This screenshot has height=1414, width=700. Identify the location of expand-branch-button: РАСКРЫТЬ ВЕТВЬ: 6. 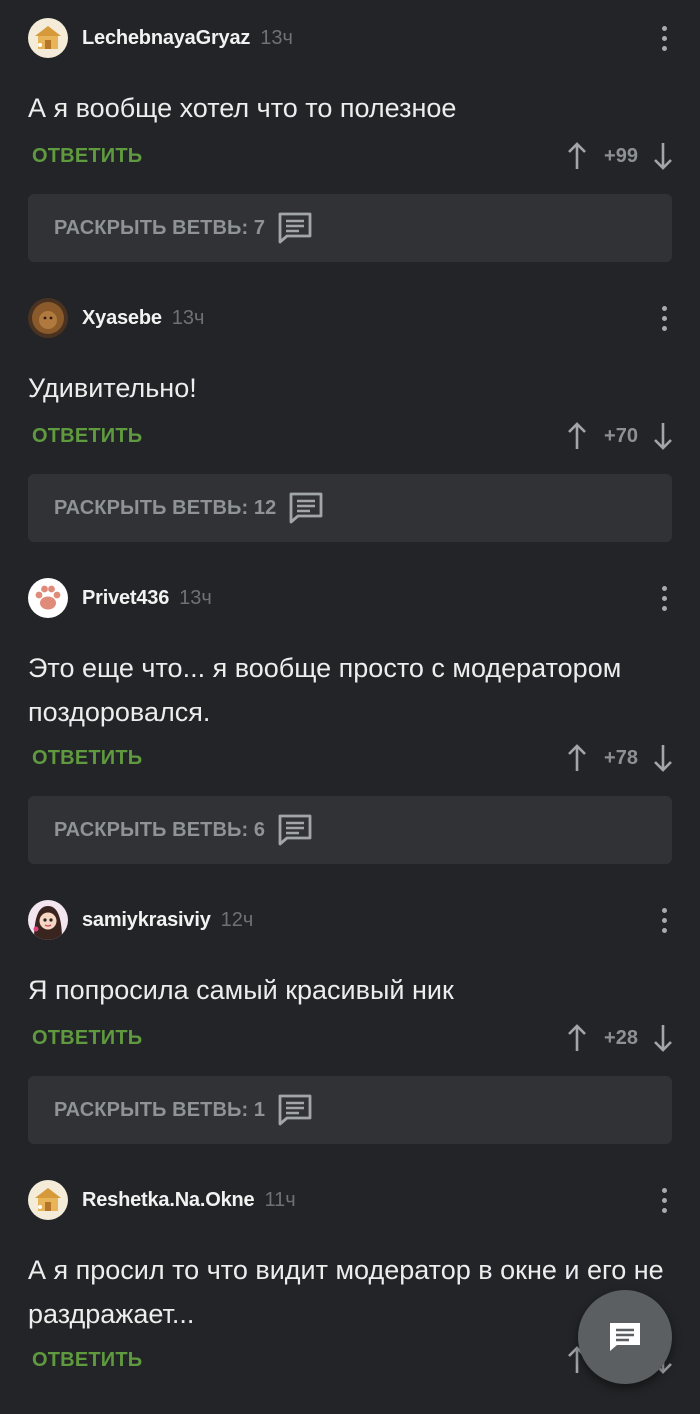
(350, 830).